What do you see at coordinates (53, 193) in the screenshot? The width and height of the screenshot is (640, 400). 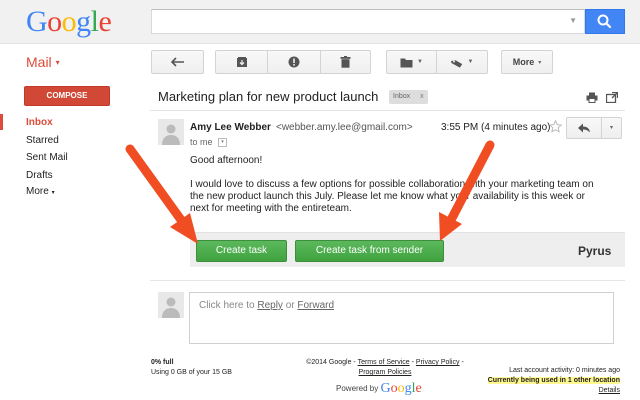 I see `sidebar-more-caret-icon: ▾` at bounding box center [53, 193].